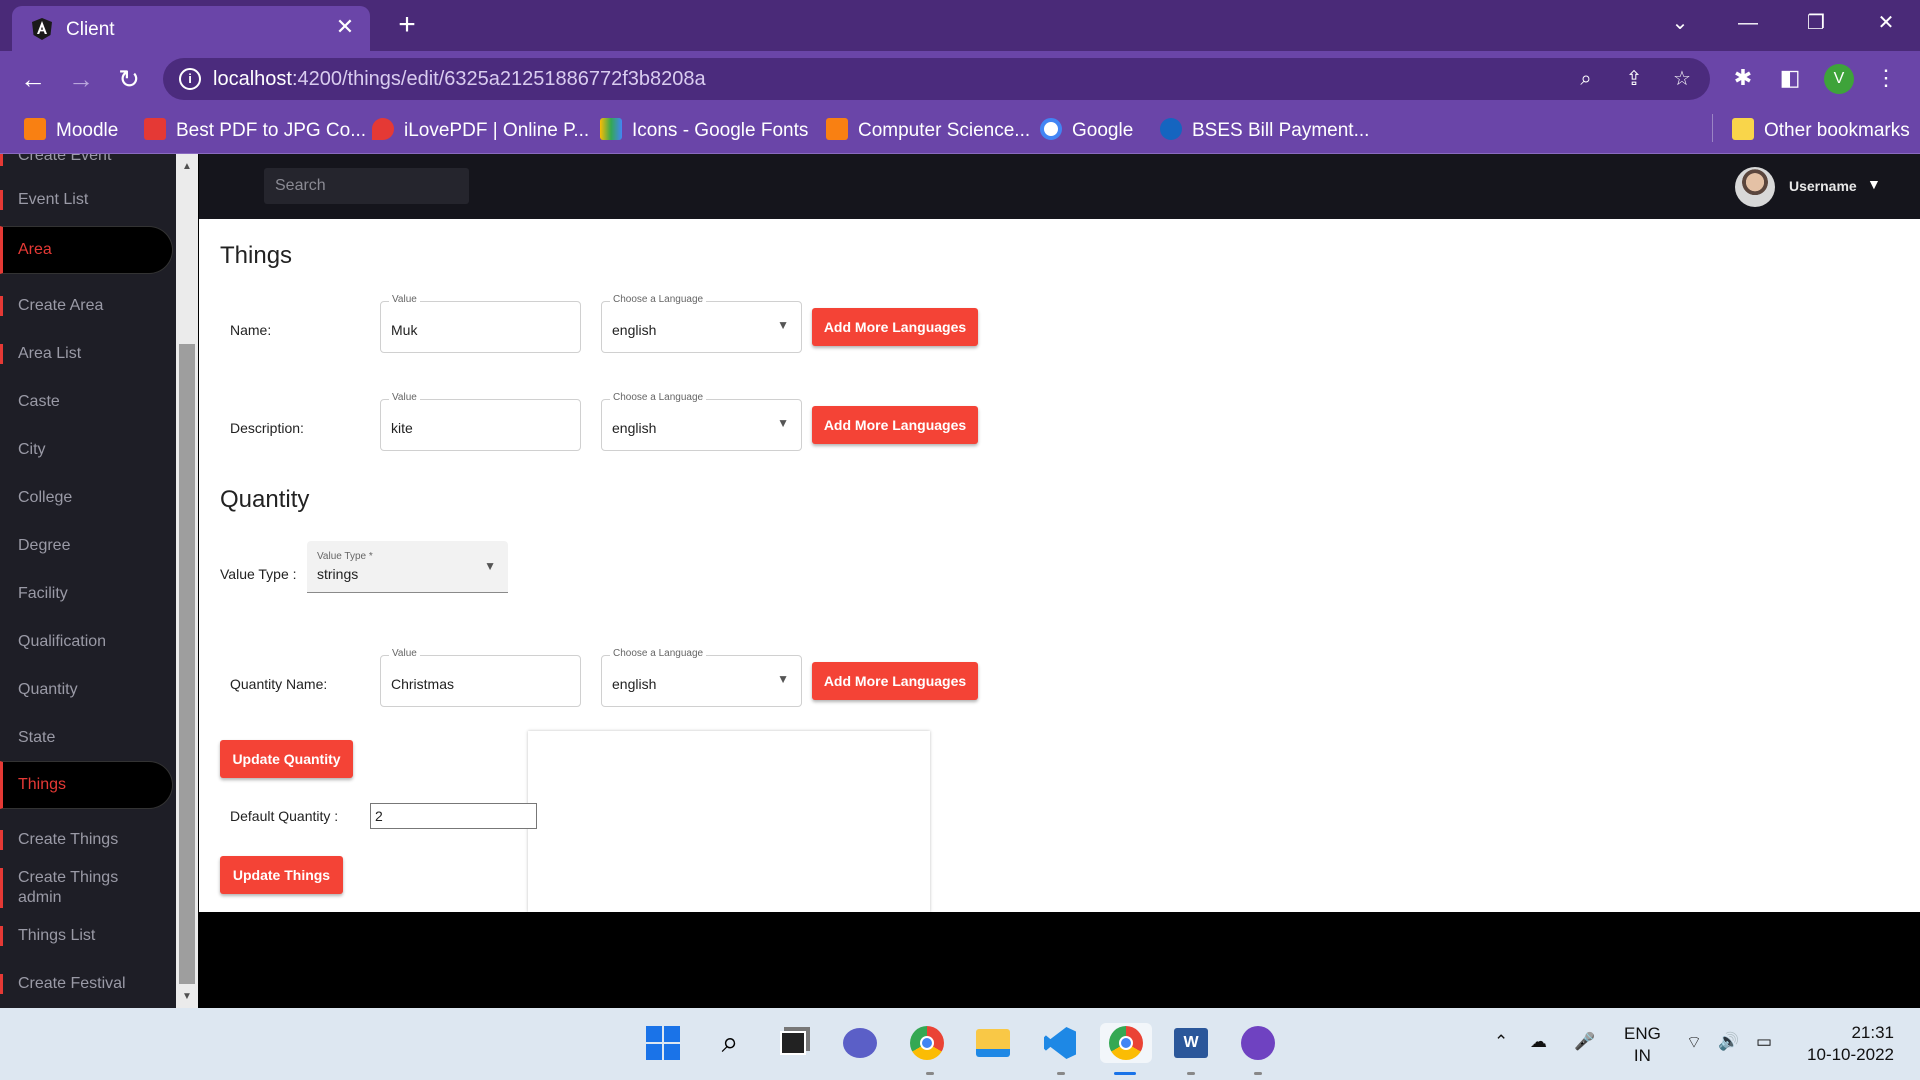 This screenshot has height=1080, width=1920. Describe the element at coordinates (1748, 23) in the screenshot. I see `minimize-button: —` at that location.